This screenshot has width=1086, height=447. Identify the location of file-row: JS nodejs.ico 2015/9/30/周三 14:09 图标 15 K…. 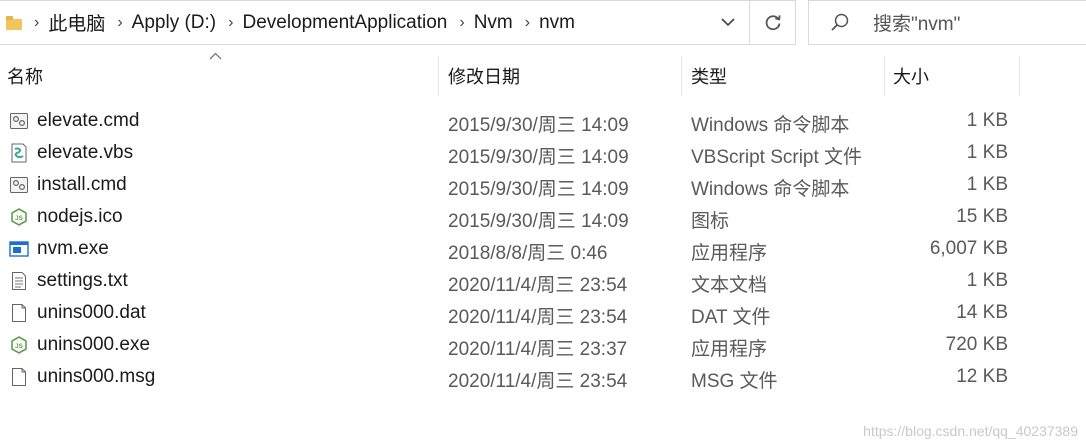
(543, 217).